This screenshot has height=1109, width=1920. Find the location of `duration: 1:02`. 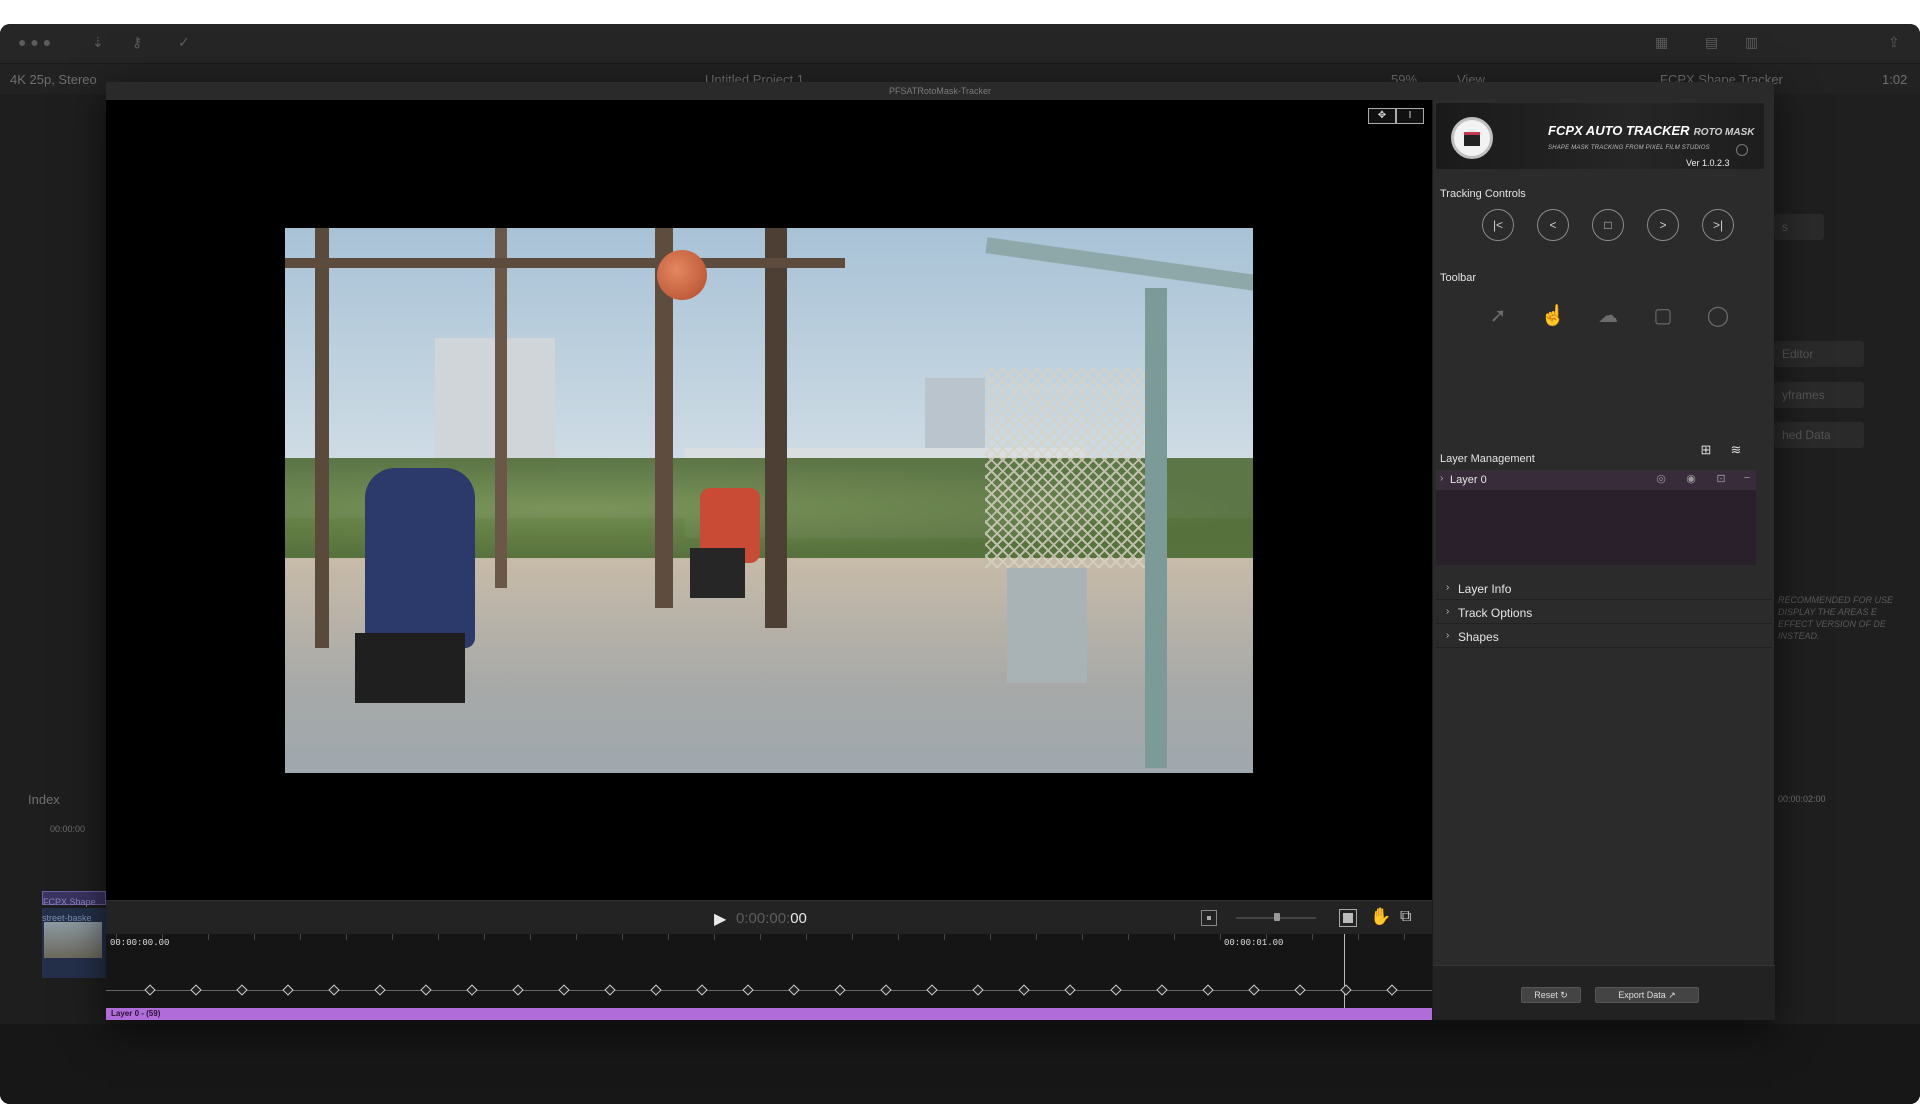

duration: 1:02 is located at coordinates (1895, 79).